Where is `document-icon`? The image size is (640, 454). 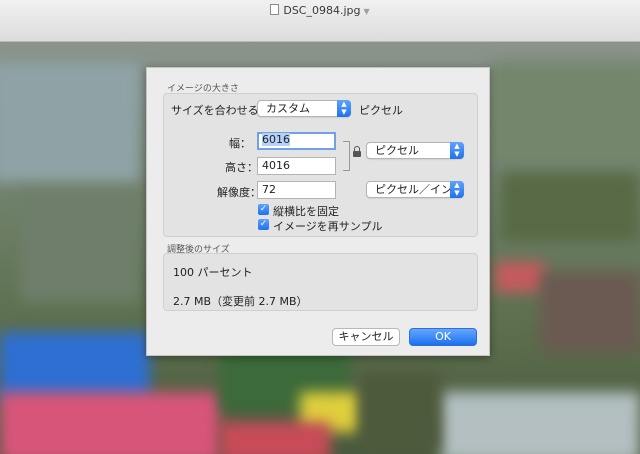 document-icon is located at coordinates (275, 9).